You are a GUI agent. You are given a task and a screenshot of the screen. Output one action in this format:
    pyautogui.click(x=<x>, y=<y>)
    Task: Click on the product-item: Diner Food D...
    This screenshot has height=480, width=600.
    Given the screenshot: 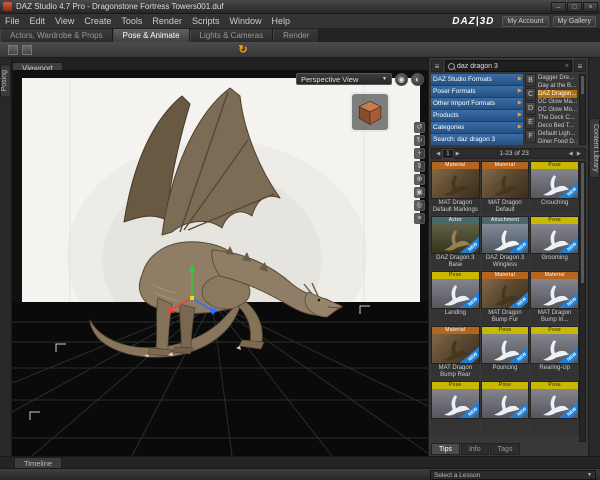 What is the action you would take?
    pyautogui.click(x=557, y=142)
    